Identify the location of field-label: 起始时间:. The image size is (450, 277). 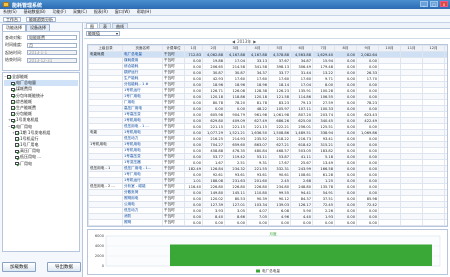
(14, 52).